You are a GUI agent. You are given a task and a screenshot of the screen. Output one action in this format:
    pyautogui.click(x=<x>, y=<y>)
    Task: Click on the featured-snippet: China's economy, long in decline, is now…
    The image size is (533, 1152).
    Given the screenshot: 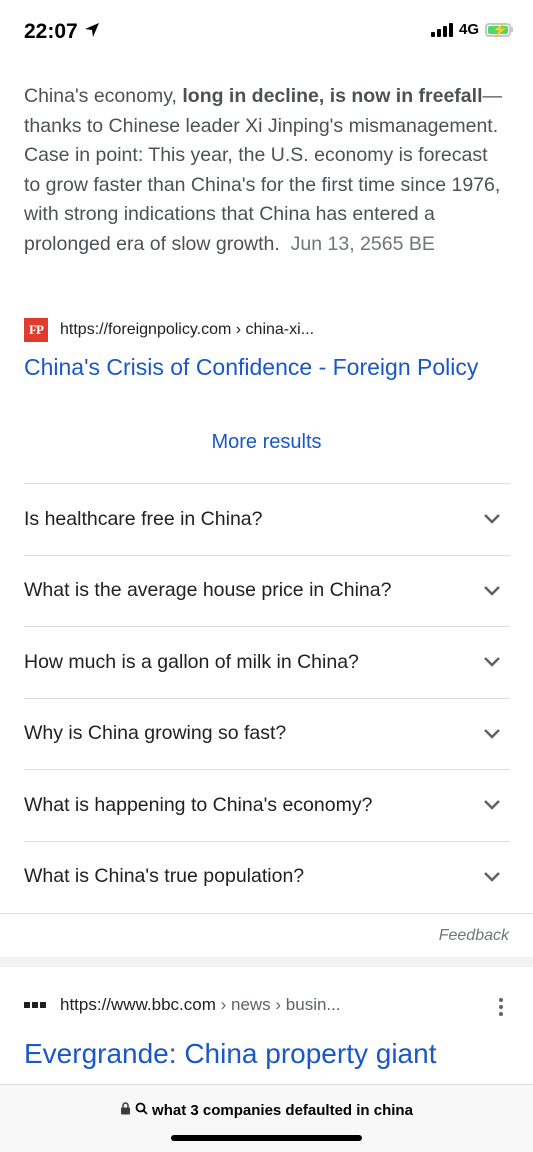 What is the action you would take?
    pyautogui.click(x=264, y=171)
    